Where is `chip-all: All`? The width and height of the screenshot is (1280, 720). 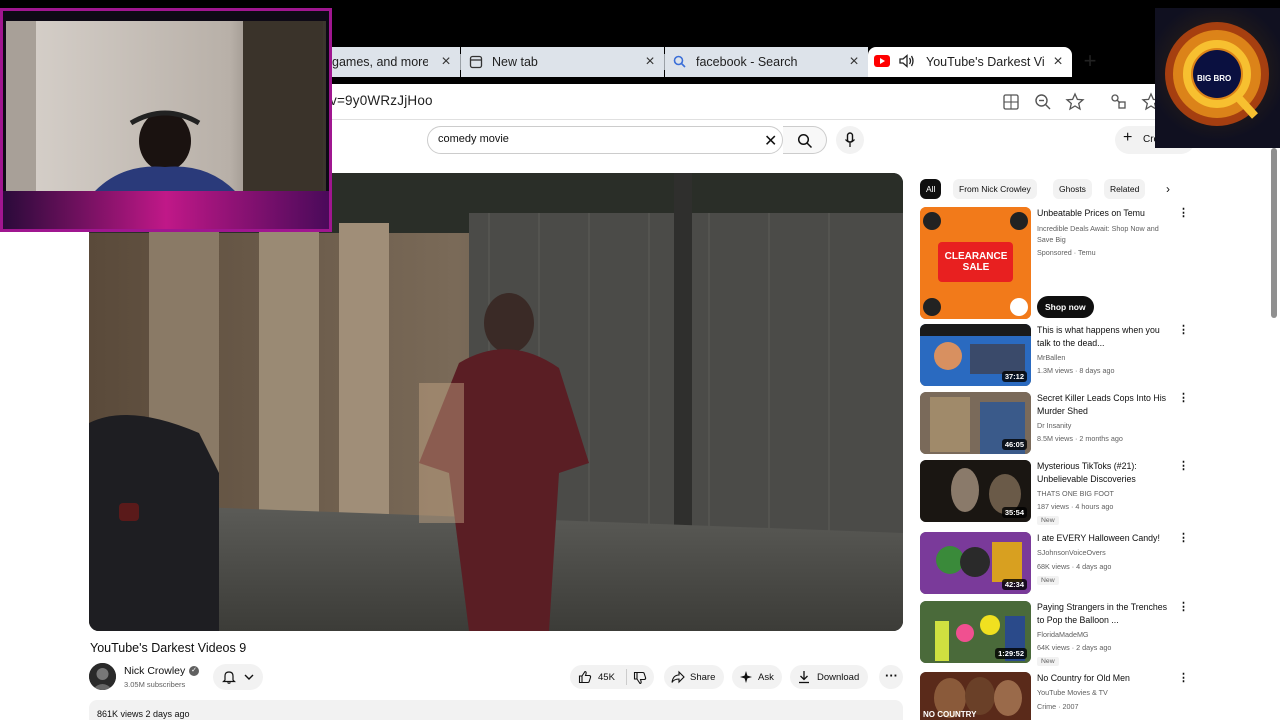 chip-all: All is located at coordinates (931, 189).